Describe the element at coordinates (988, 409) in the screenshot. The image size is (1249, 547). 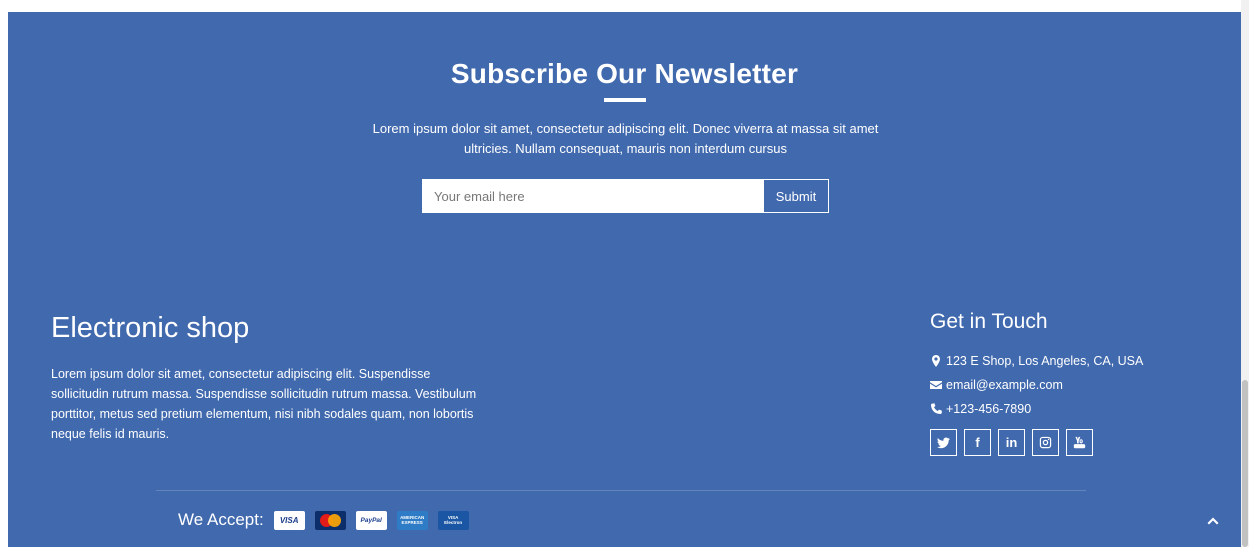
I see `phone-text: +123-456-7890` at that location.